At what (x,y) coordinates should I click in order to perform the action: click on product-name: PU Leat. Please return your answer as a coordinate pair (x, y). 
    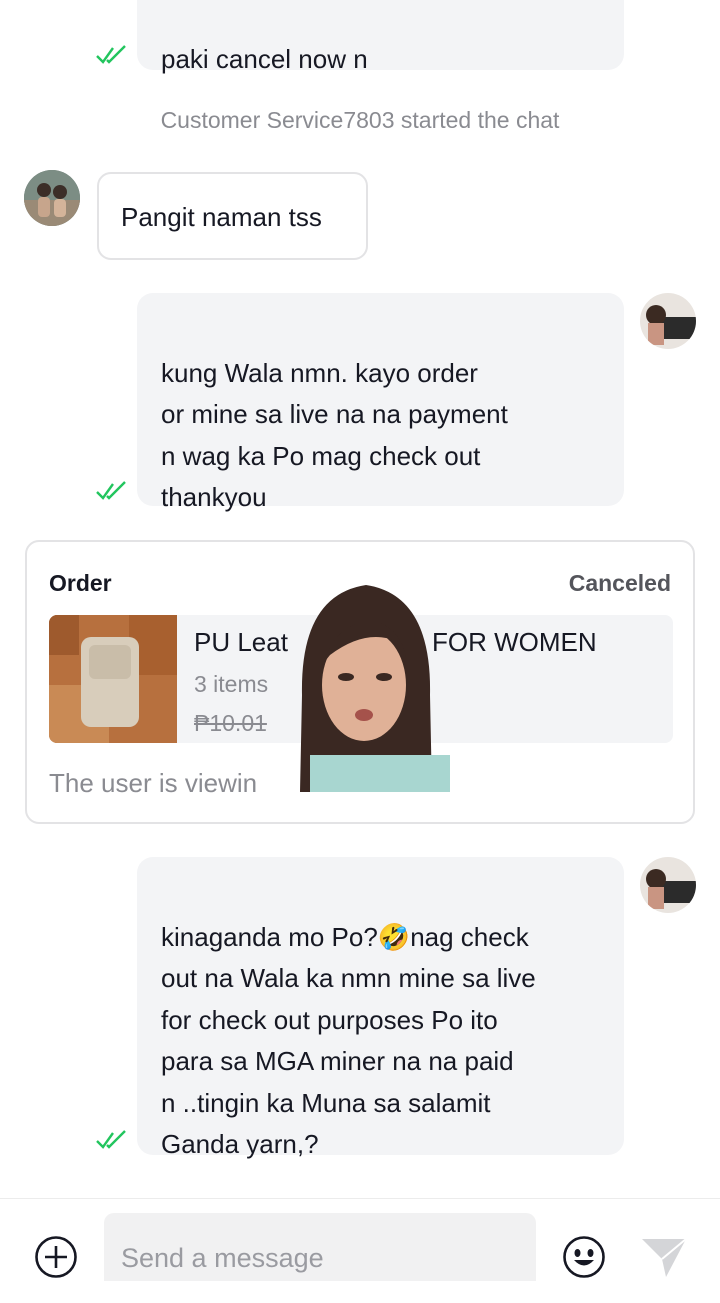
    Looking at the image, I should click on (241, 642).